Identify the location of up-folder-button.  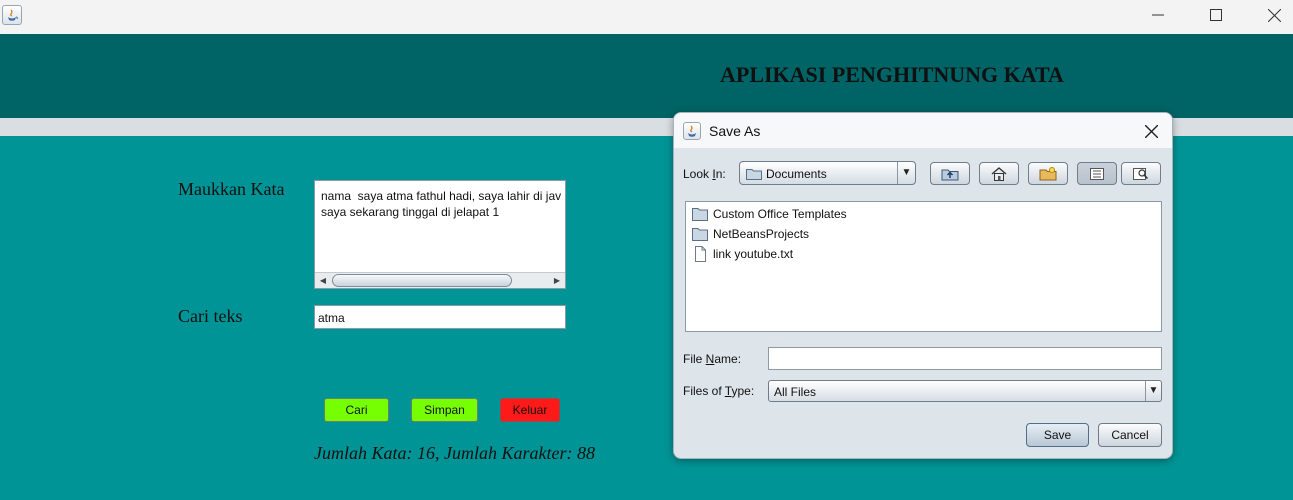
(950, 173).